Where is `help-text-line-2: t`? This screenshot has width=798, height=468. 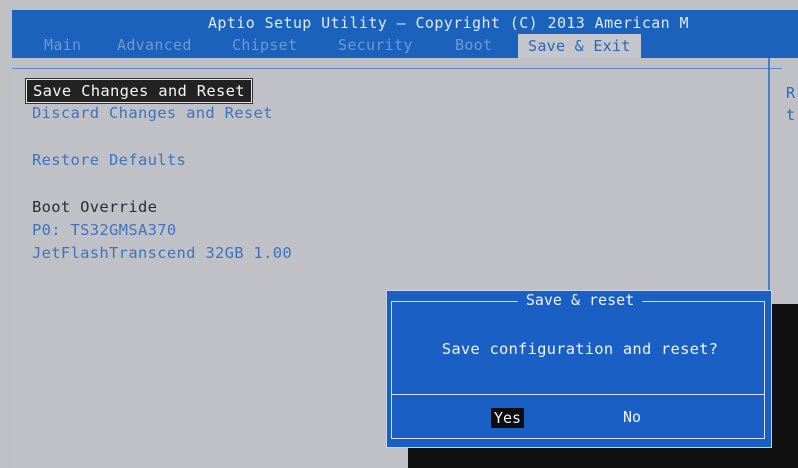 help-text-line-2: t is located at coordinates (791, 115).